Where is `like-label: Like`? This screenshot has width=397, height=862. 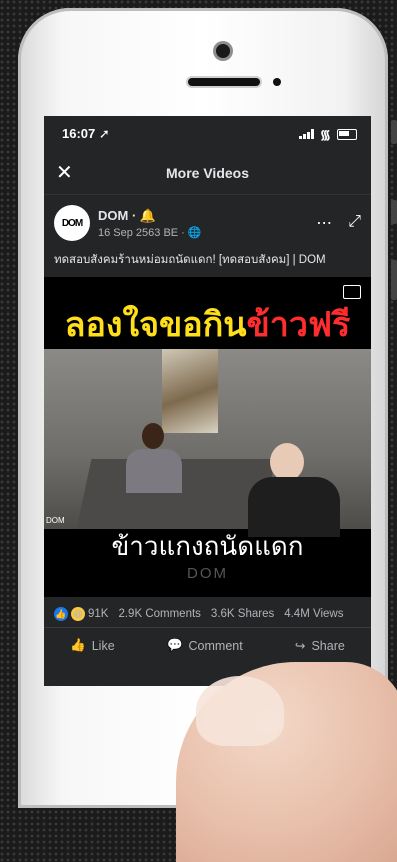
like-label: Like is located at coordinates (103, 645).